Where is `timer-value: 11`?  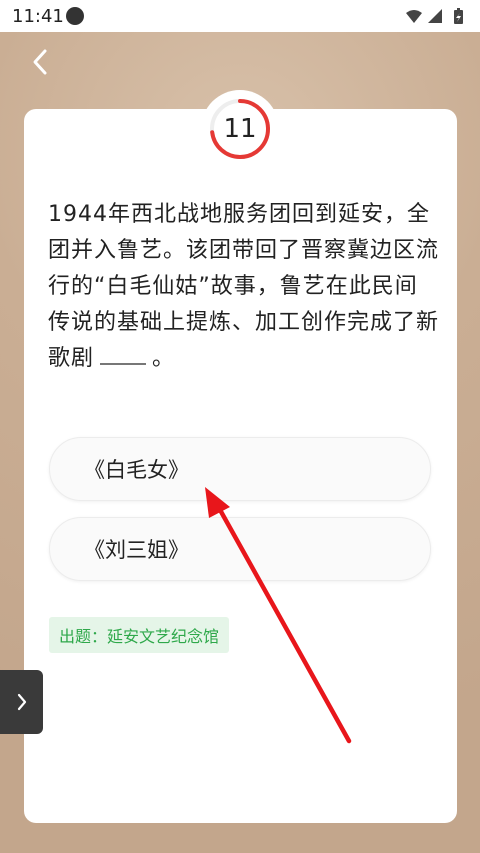
timer-value: 11 is located at coordinates (240, 129).